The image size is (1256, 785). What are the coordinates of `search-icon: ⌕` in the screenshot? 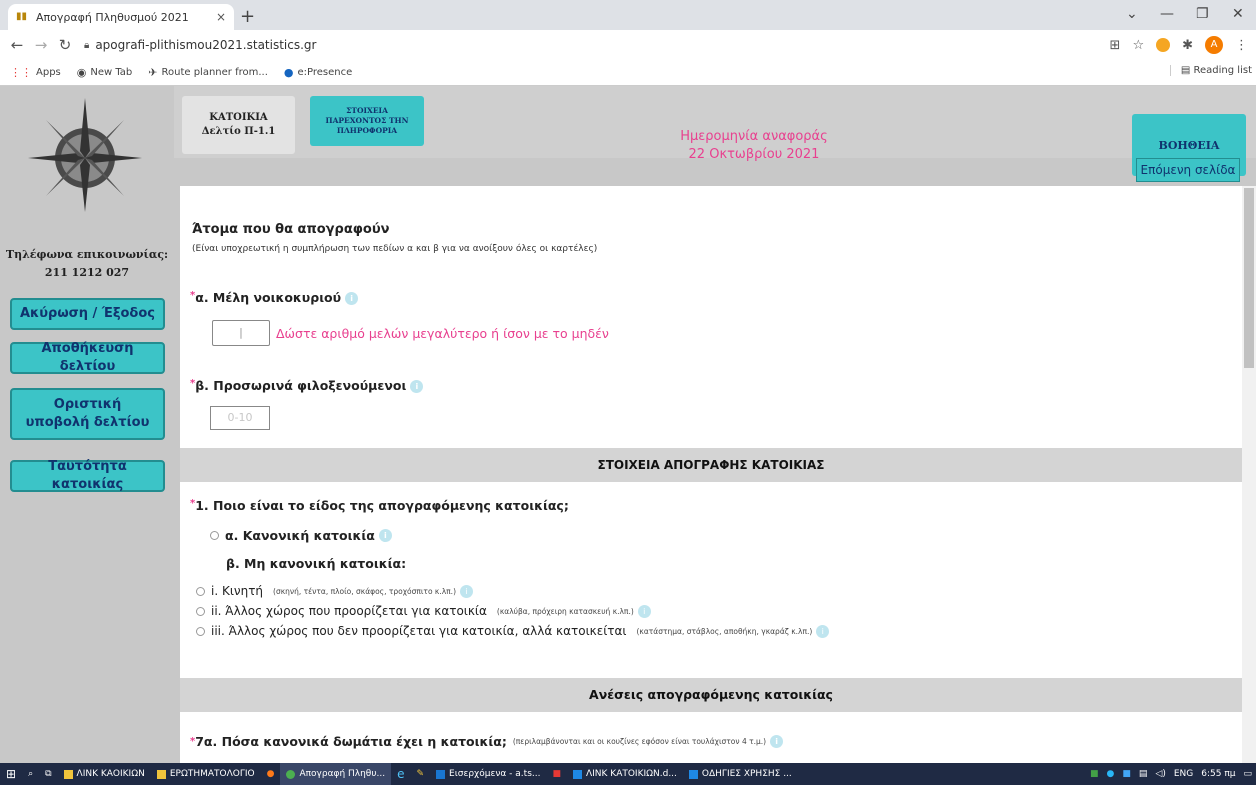 It's located at (30, 774).